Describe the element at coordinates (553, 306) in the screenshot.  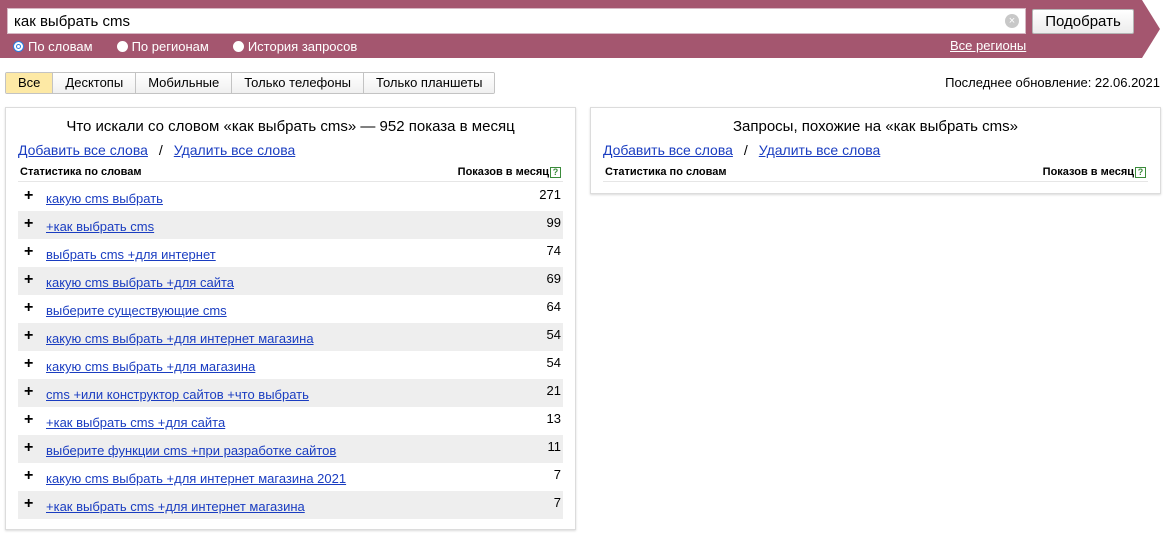
I see `shows-count: 64` at that location.